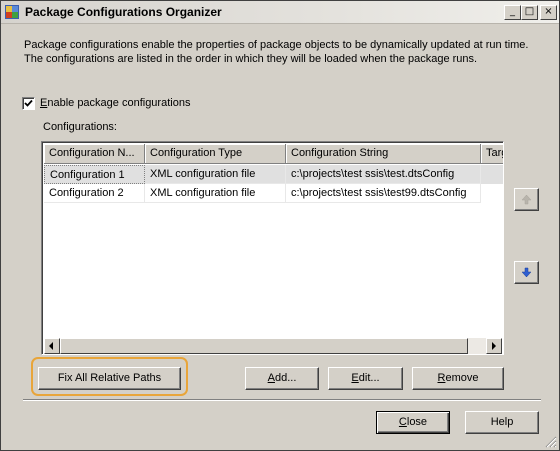  I want to click on enable-configurations-checkbox, so click(28, 103).